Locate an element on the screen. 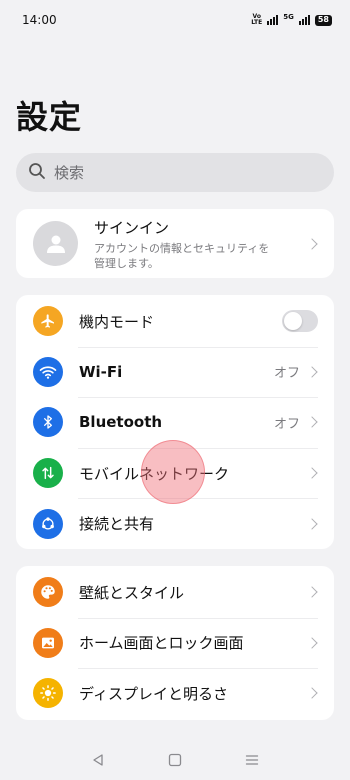  home-icon is located at coordinates (175, 760).